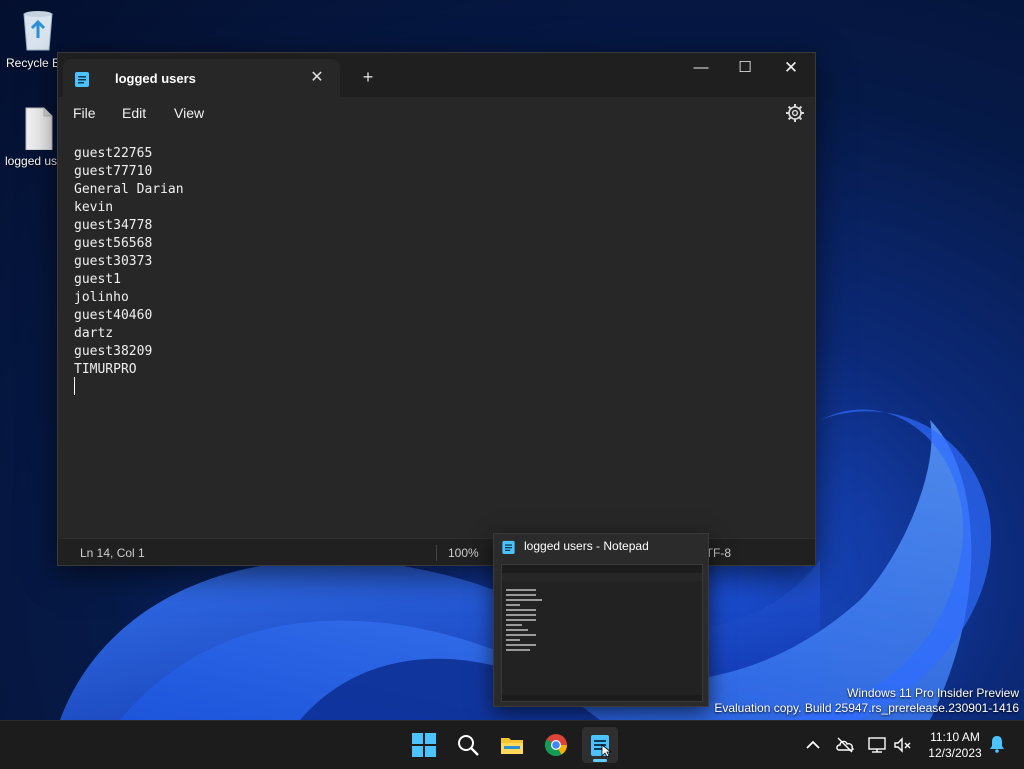 This screenshot has height=769, width=1024. What do you see at coordinates (701, 69) in the screenshot?
I see `minimize-button: —` at bounding box center [701, 69].